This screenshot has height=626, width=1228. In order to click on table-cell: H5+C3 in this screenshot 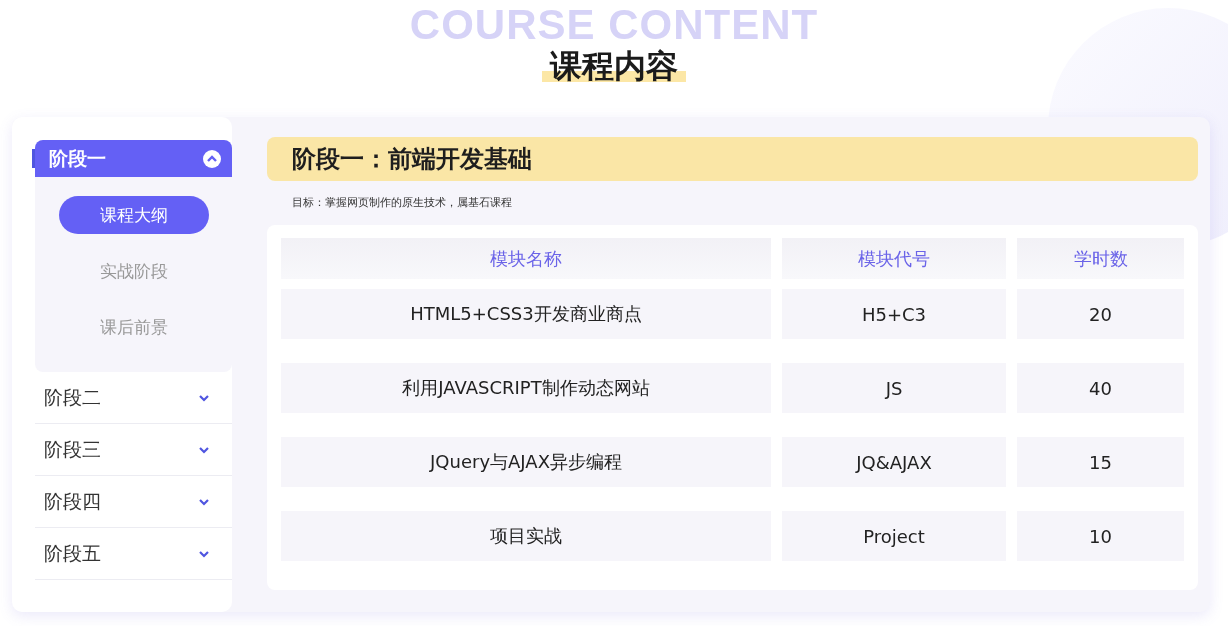, I will do `click(894, 314)`.